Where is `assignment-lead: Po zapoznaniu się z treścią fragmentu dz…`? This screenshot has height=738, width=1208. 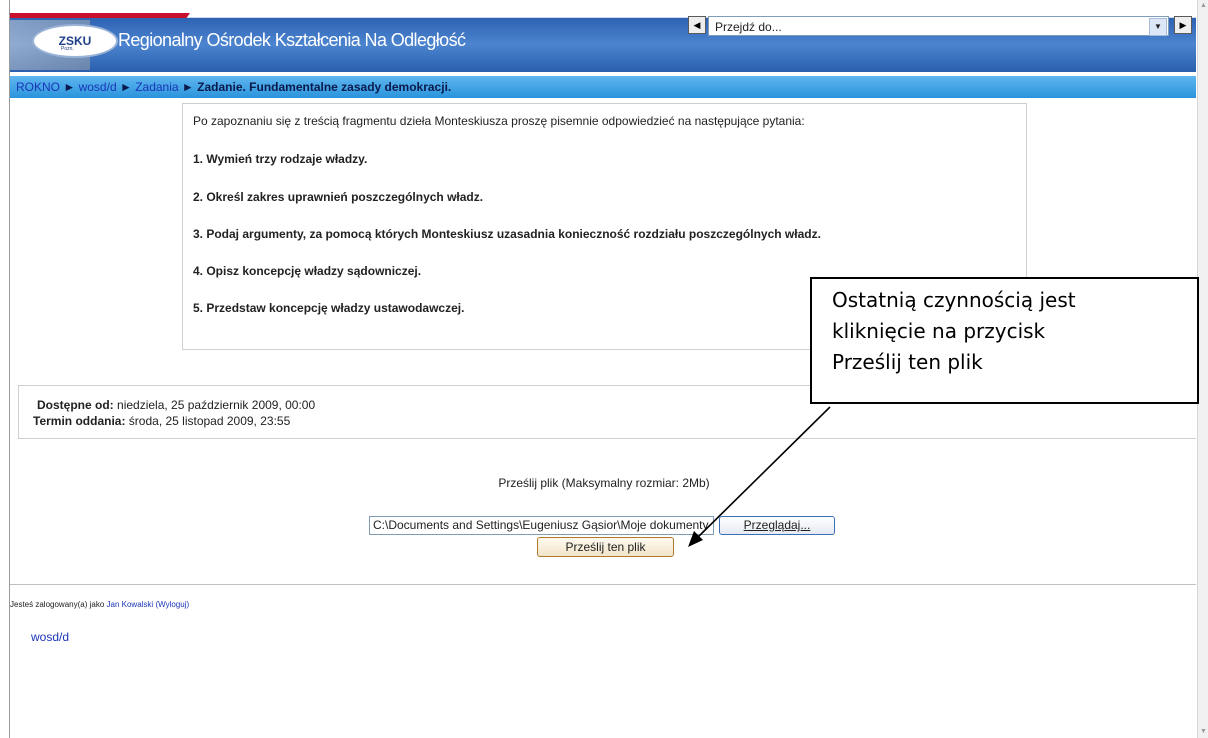
assignment-lead: Po zapoznaniu się z treścią fragmentu dz… is located at coordinates (499, 121).